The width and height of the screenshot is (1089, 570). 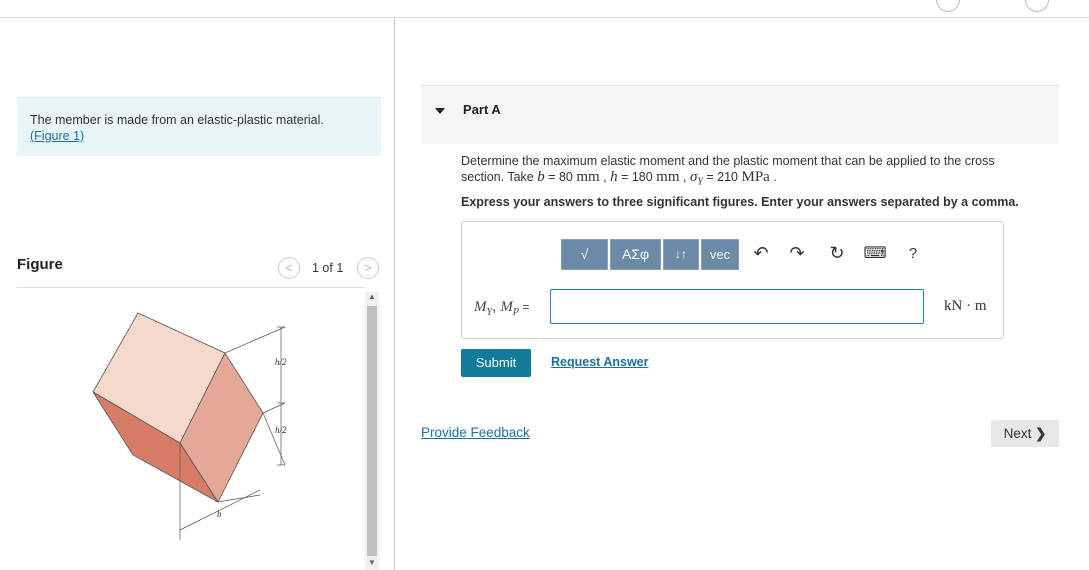 What do you see at coordinates (635, 254) in the screenshot?
I see `greek-symbols-button: ΑΣφ` at bounding box center [635, 254].